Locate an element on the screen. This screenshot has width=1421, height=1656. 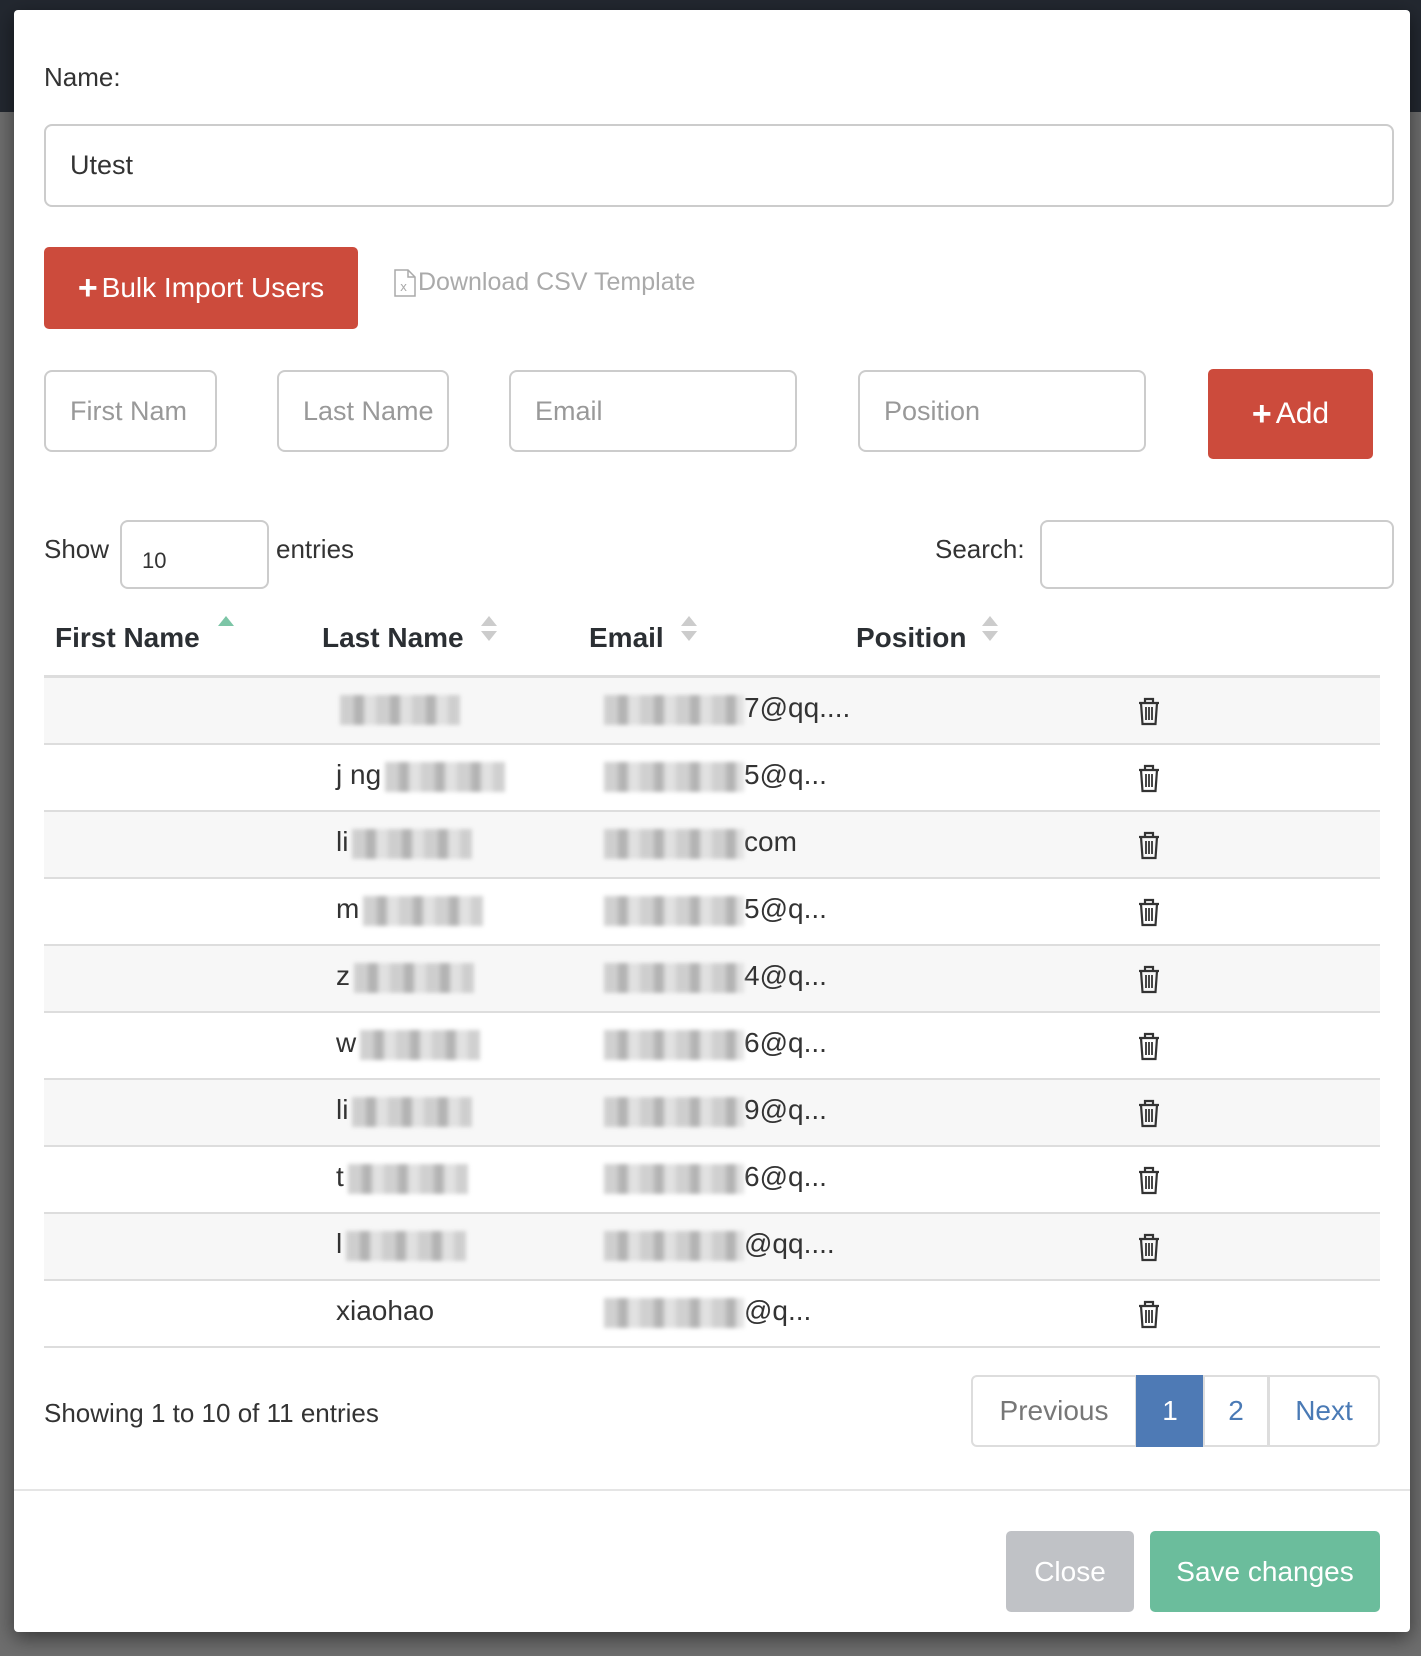
entries-per-page-select: 10 is located at coordinates (194, 554).